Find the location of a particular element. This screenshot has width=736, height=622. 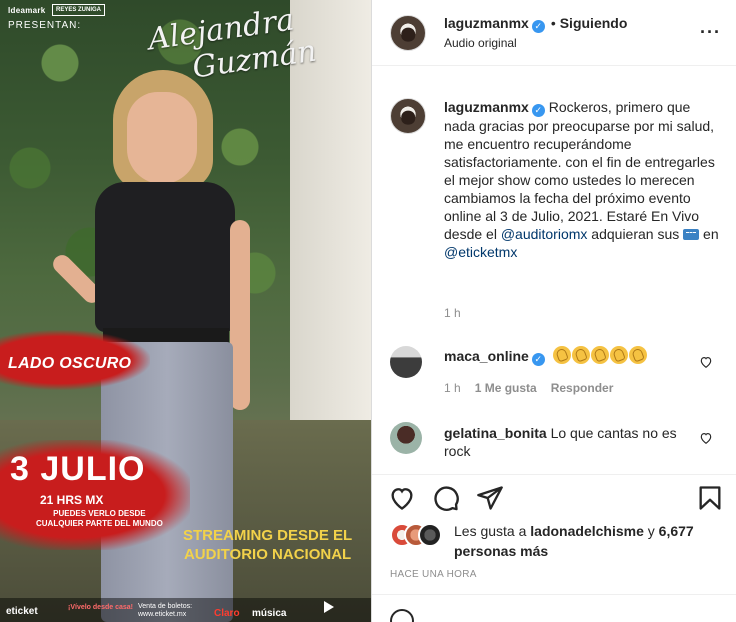

author-username: laguzmanmx is located at coordinates (486, 23).